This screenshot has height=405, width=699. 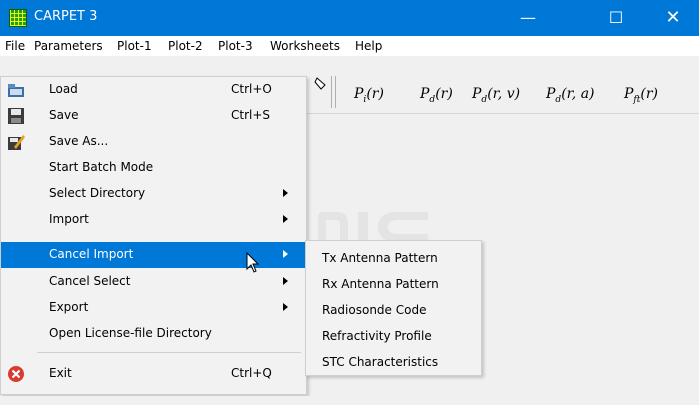 What do you see at coordinates (349, 18) in the screenshot?
I see `title-bar: CARPET 3 — ☐ ✕` at bounding box center [349, 18].